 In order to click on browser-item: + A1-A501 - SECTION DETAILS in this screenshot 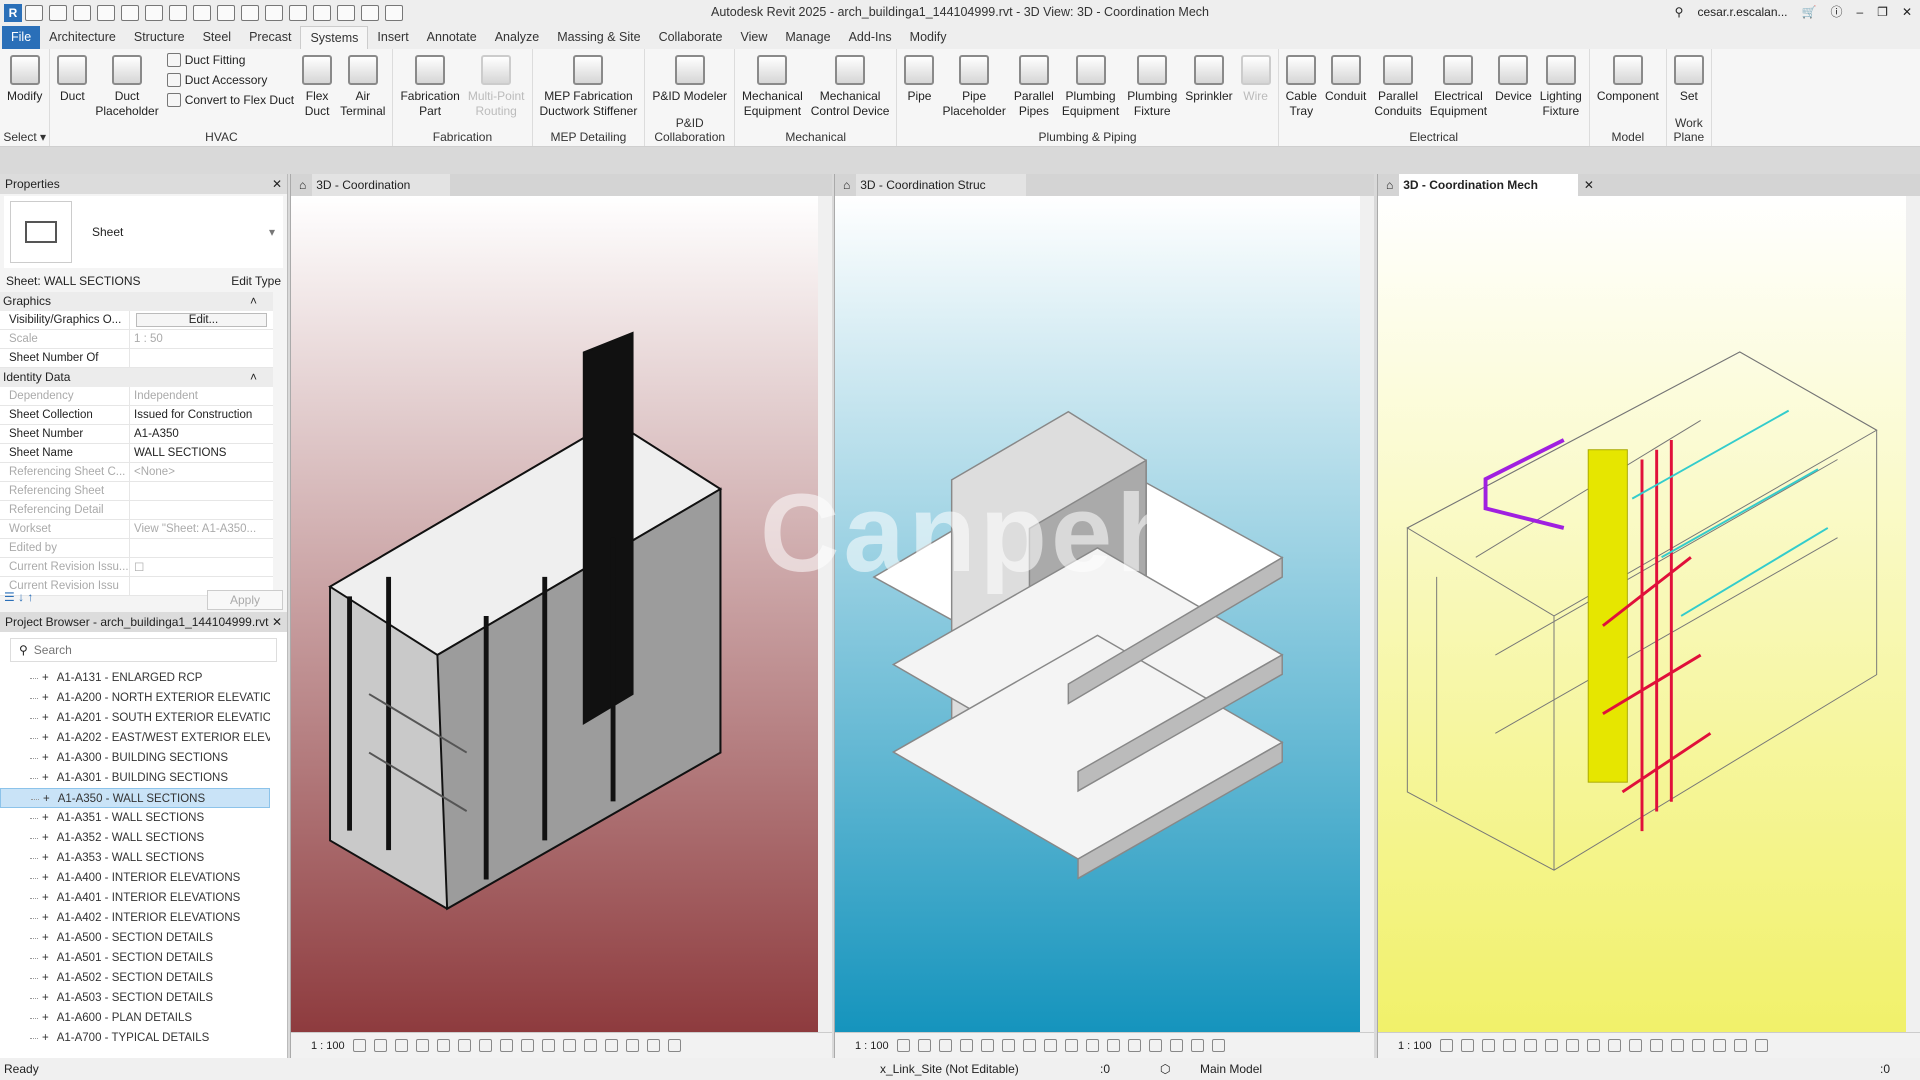, I will do `click(135, 958)`.